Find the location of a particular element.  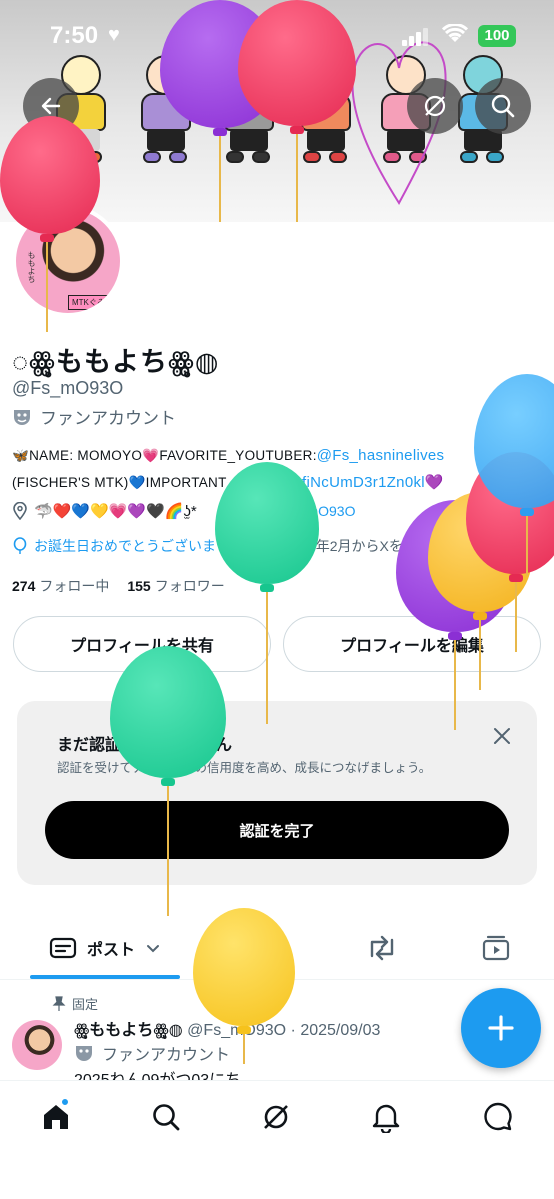

status-time: 7:50 is located at coordinates (74, 35).